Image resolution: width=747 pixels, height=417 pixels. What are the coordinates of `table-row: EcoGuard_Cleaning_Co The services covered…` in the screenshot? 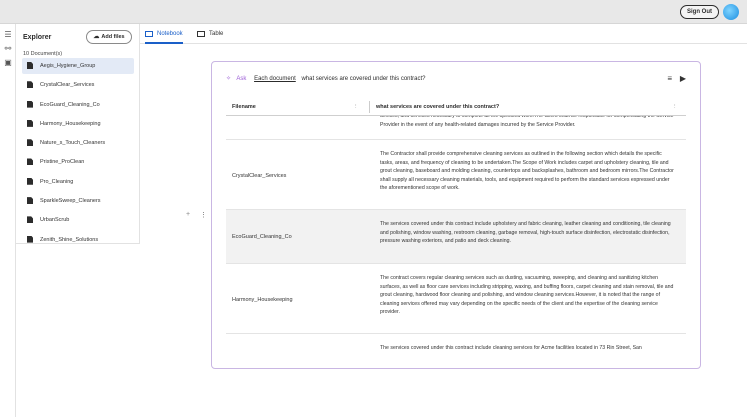 It's located at (456, 237).